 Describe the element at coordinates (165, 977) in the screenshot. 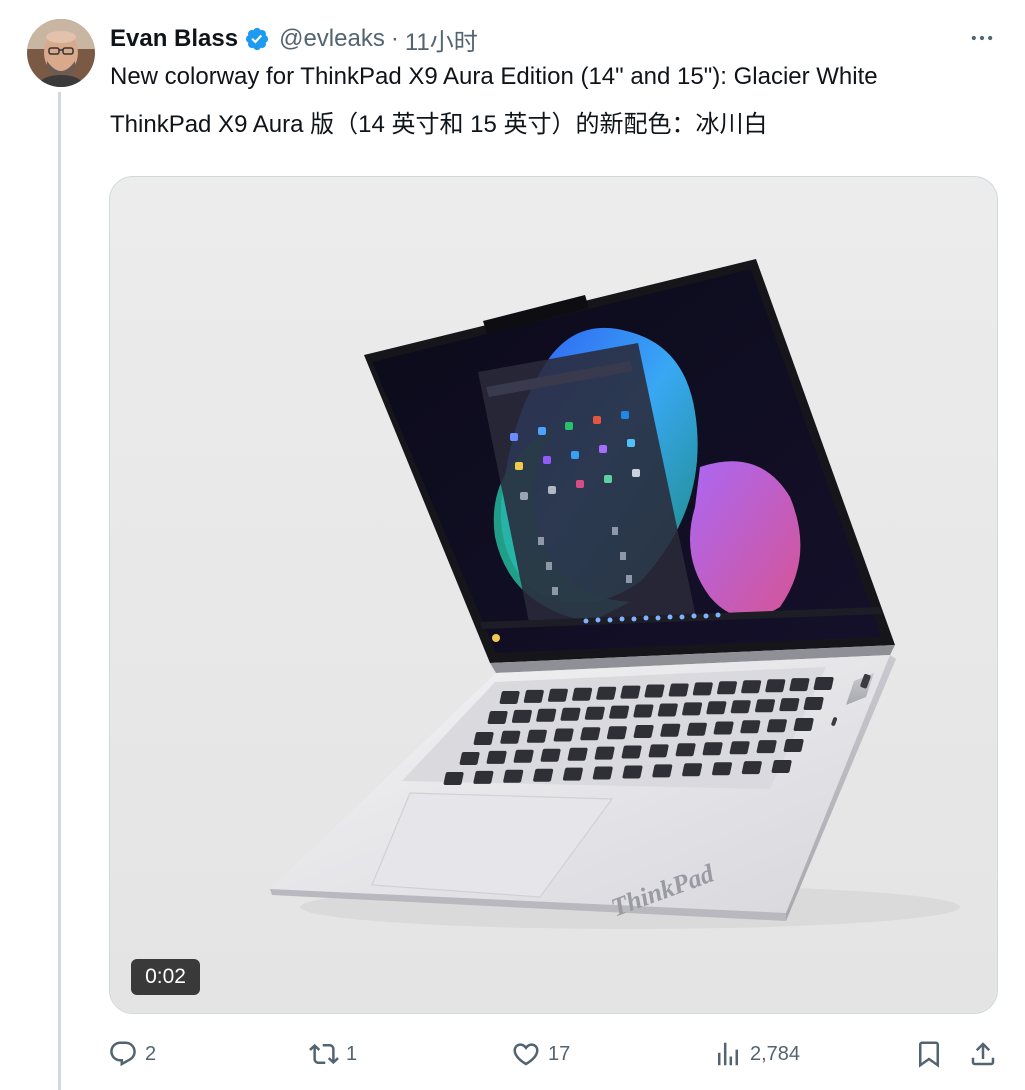

I see `video-duration-badge: 0:02` at that location.